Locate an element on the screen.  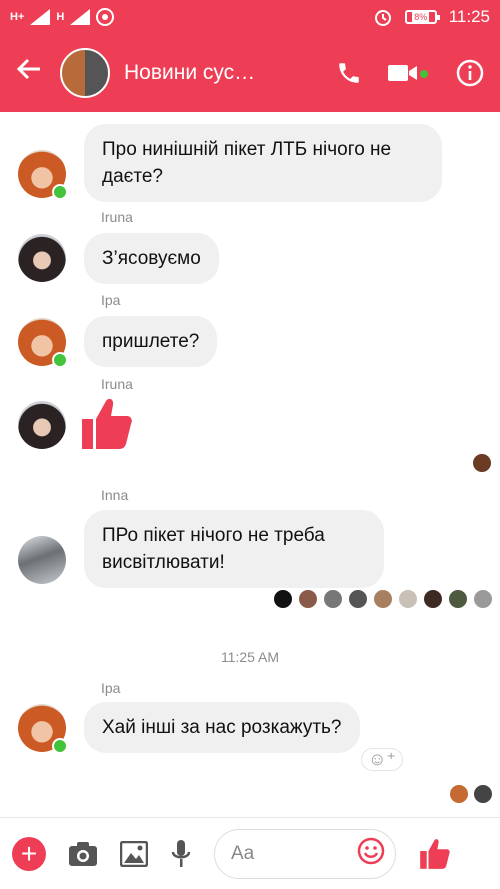
image-icon is located at coordinates (134, 853).